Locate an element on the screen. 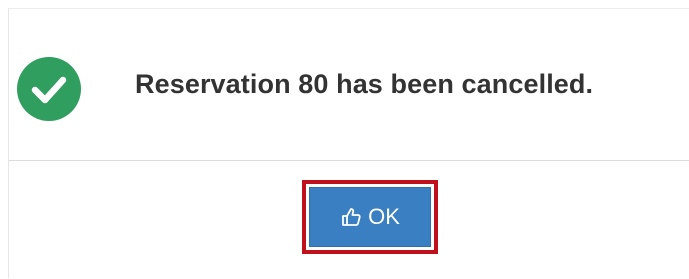  focus-highlight: OK is located at coordinates (370, 217).